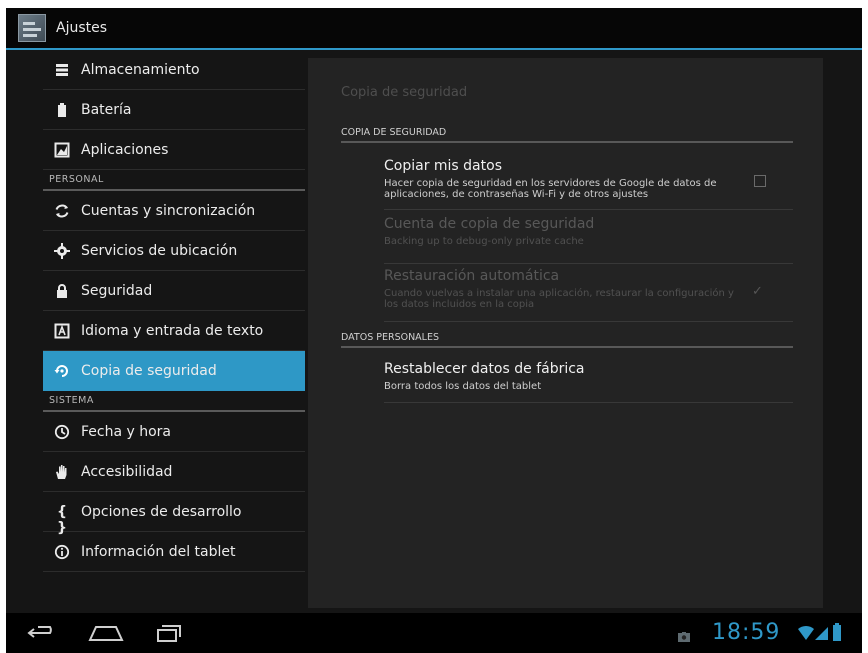  I want to click on sidebar-item-label: Almacenamiento, so click(140, 70).